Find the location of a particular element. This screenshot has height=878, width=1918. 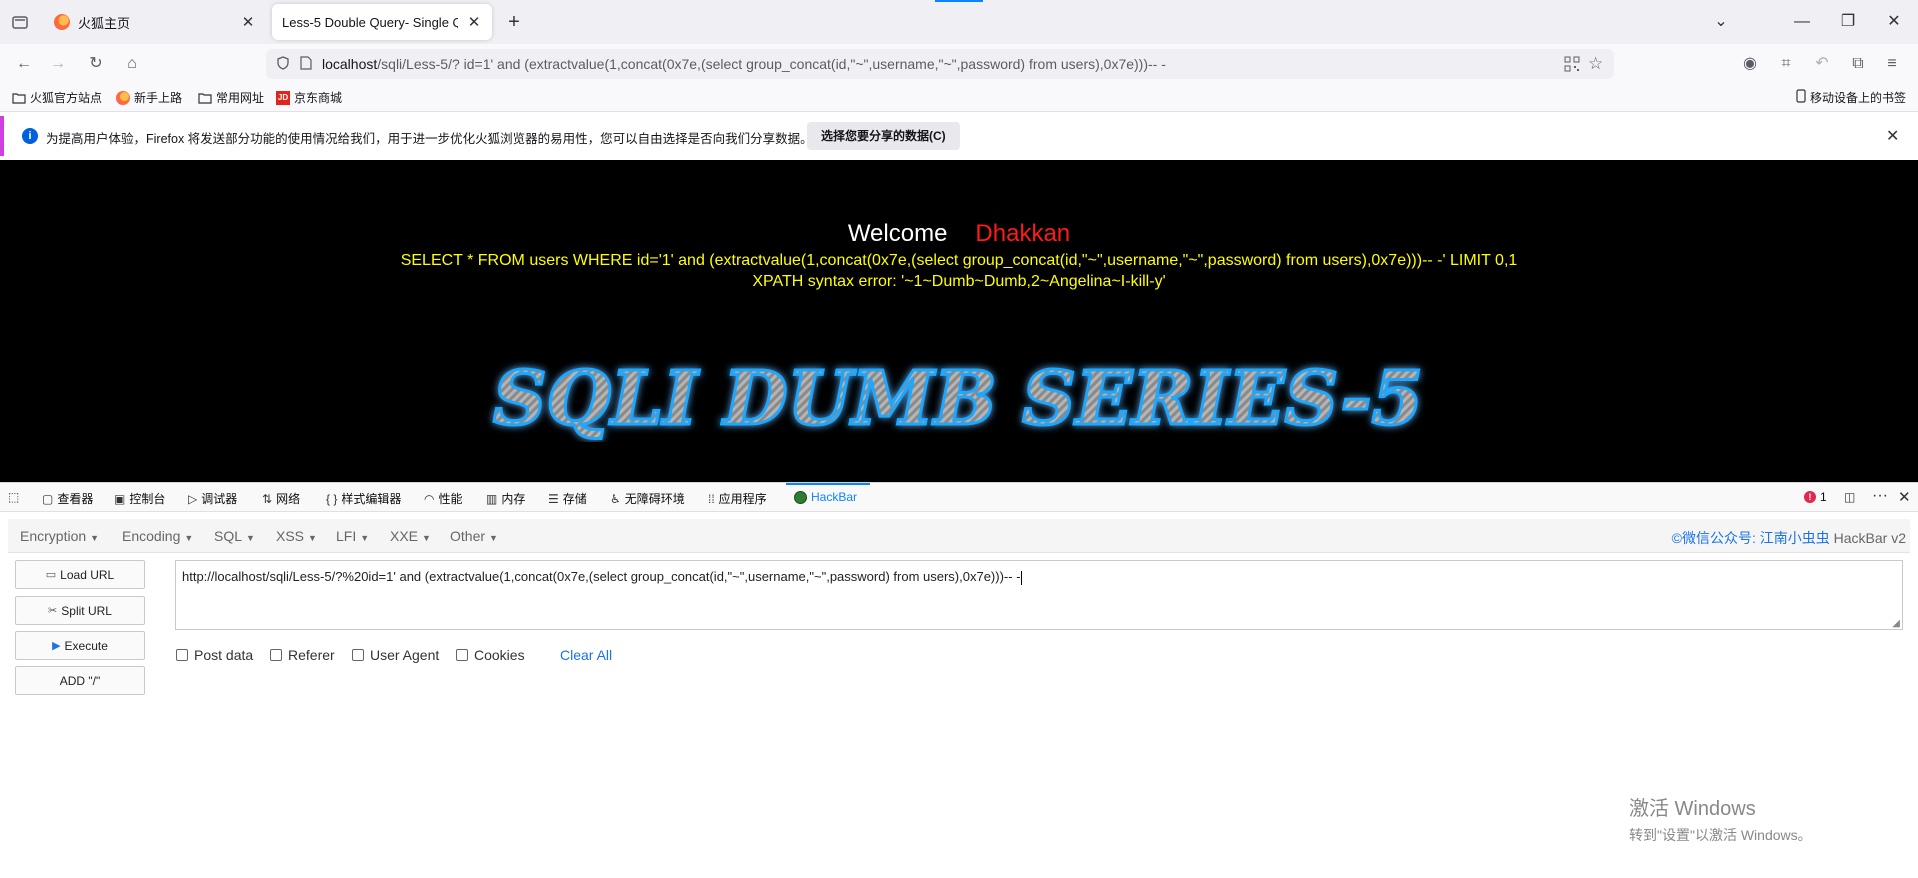

checkbox-label: User Agent is located at coordinates (405, 655).